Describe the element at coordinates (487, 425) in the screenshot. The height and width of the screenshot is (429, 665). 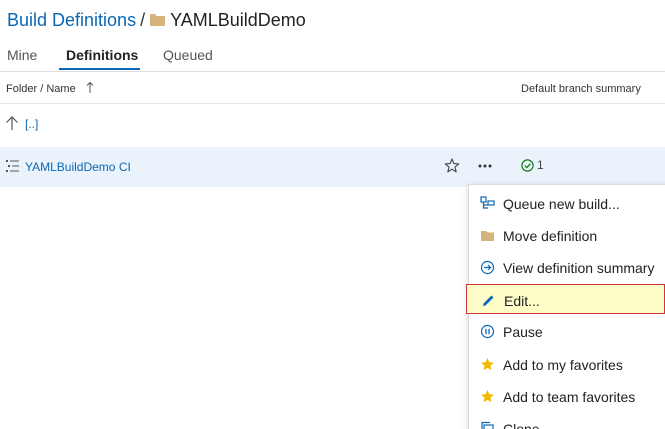
I see `clone-icon` at that location.